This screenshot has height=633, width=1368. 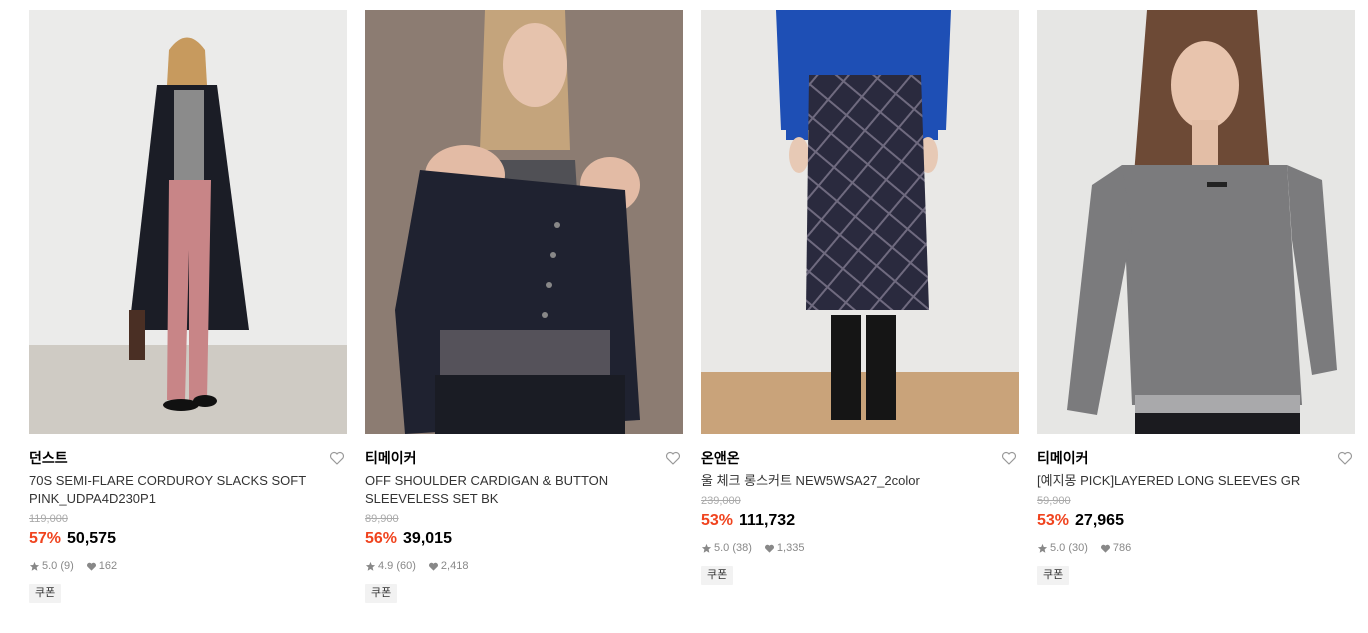 I want to click on brand-name: 던스트, so click(x=188, y=458).